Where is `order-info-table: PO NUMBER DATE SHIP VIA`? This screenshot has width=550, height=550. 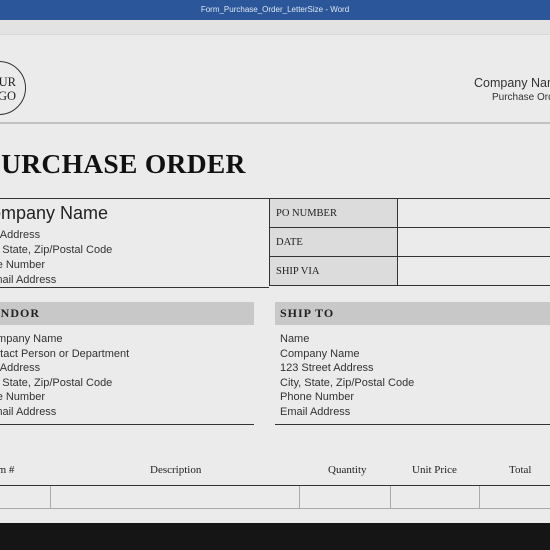 order-info-table: PO NUMBER DATE SHIP VIA is located at coordinates (409, 242).